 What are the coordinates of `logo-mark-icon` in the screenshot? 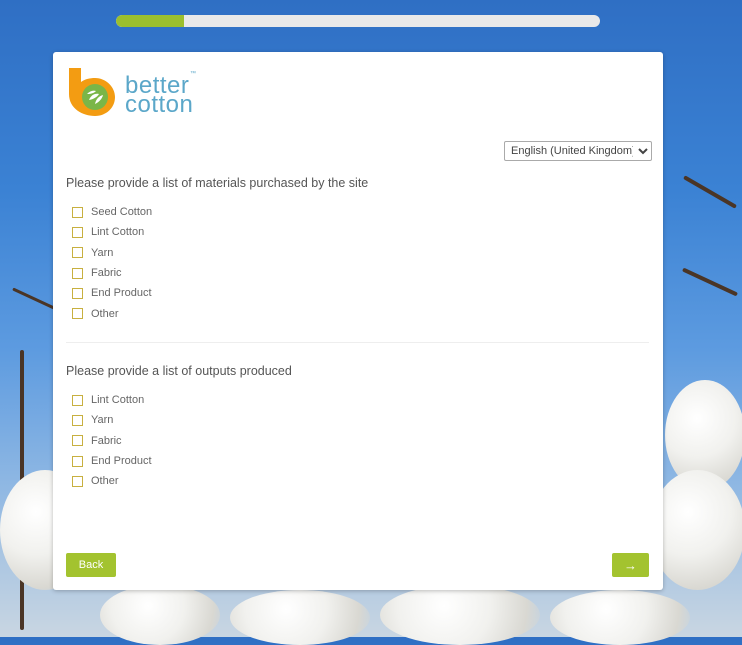 It's located at (92, 92).